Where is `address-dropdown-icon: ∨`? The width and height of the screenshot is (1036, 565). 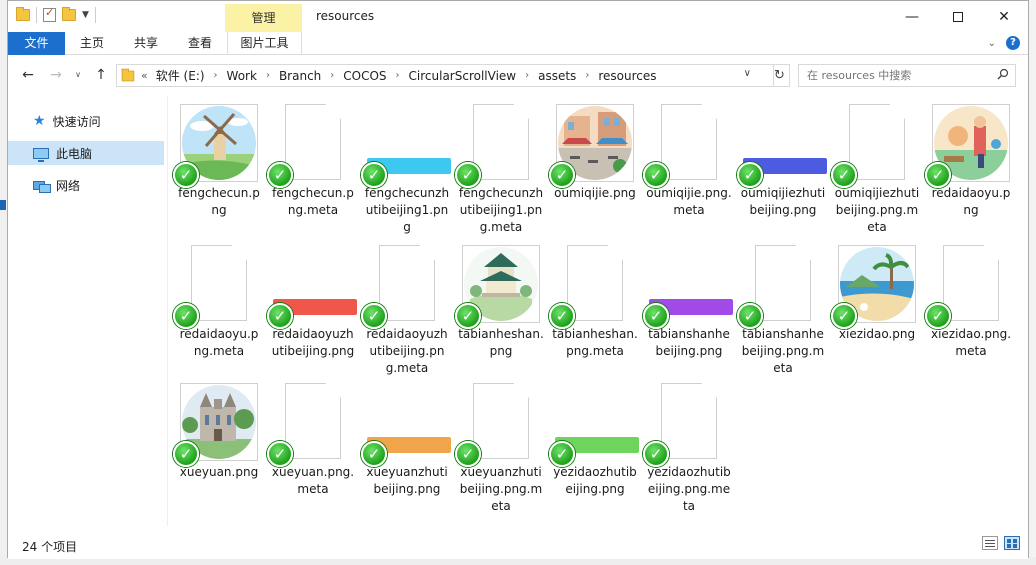 address-dropdown-icon: ∨ is located at coordinates (747, 73).